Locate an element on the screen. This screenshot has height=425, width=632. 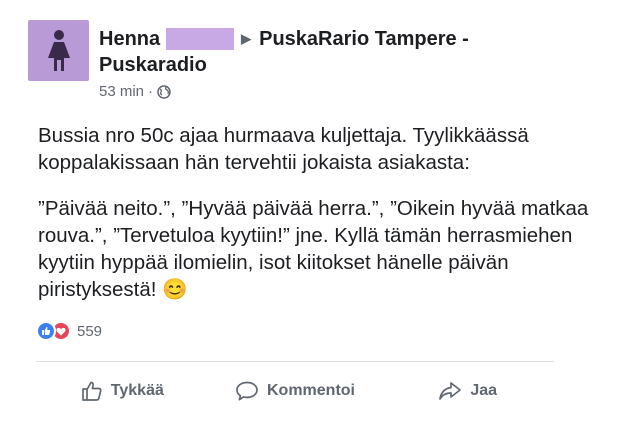
group-name-continued: Puskaradio is located at coordinates (153, 65).